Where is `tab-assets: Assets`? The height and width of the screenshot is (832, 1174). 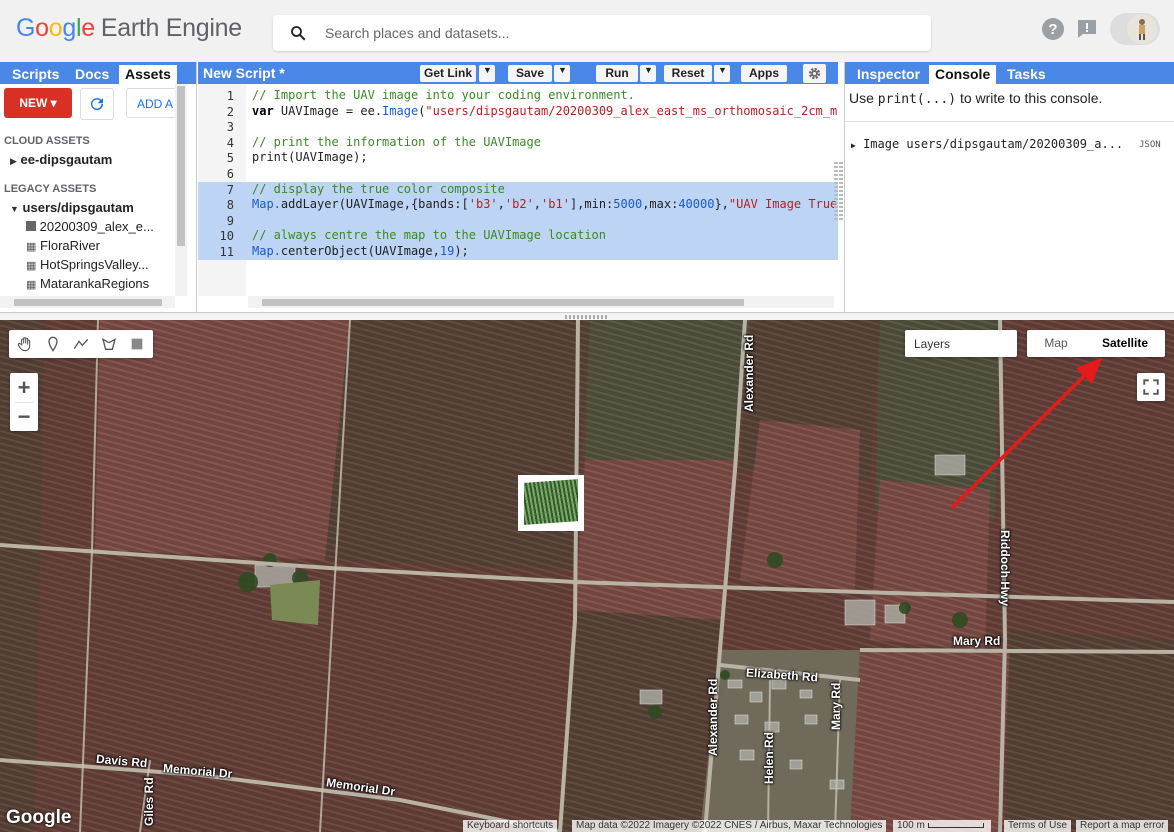 tab-assets: Assets is located at coordinates (148, 74).